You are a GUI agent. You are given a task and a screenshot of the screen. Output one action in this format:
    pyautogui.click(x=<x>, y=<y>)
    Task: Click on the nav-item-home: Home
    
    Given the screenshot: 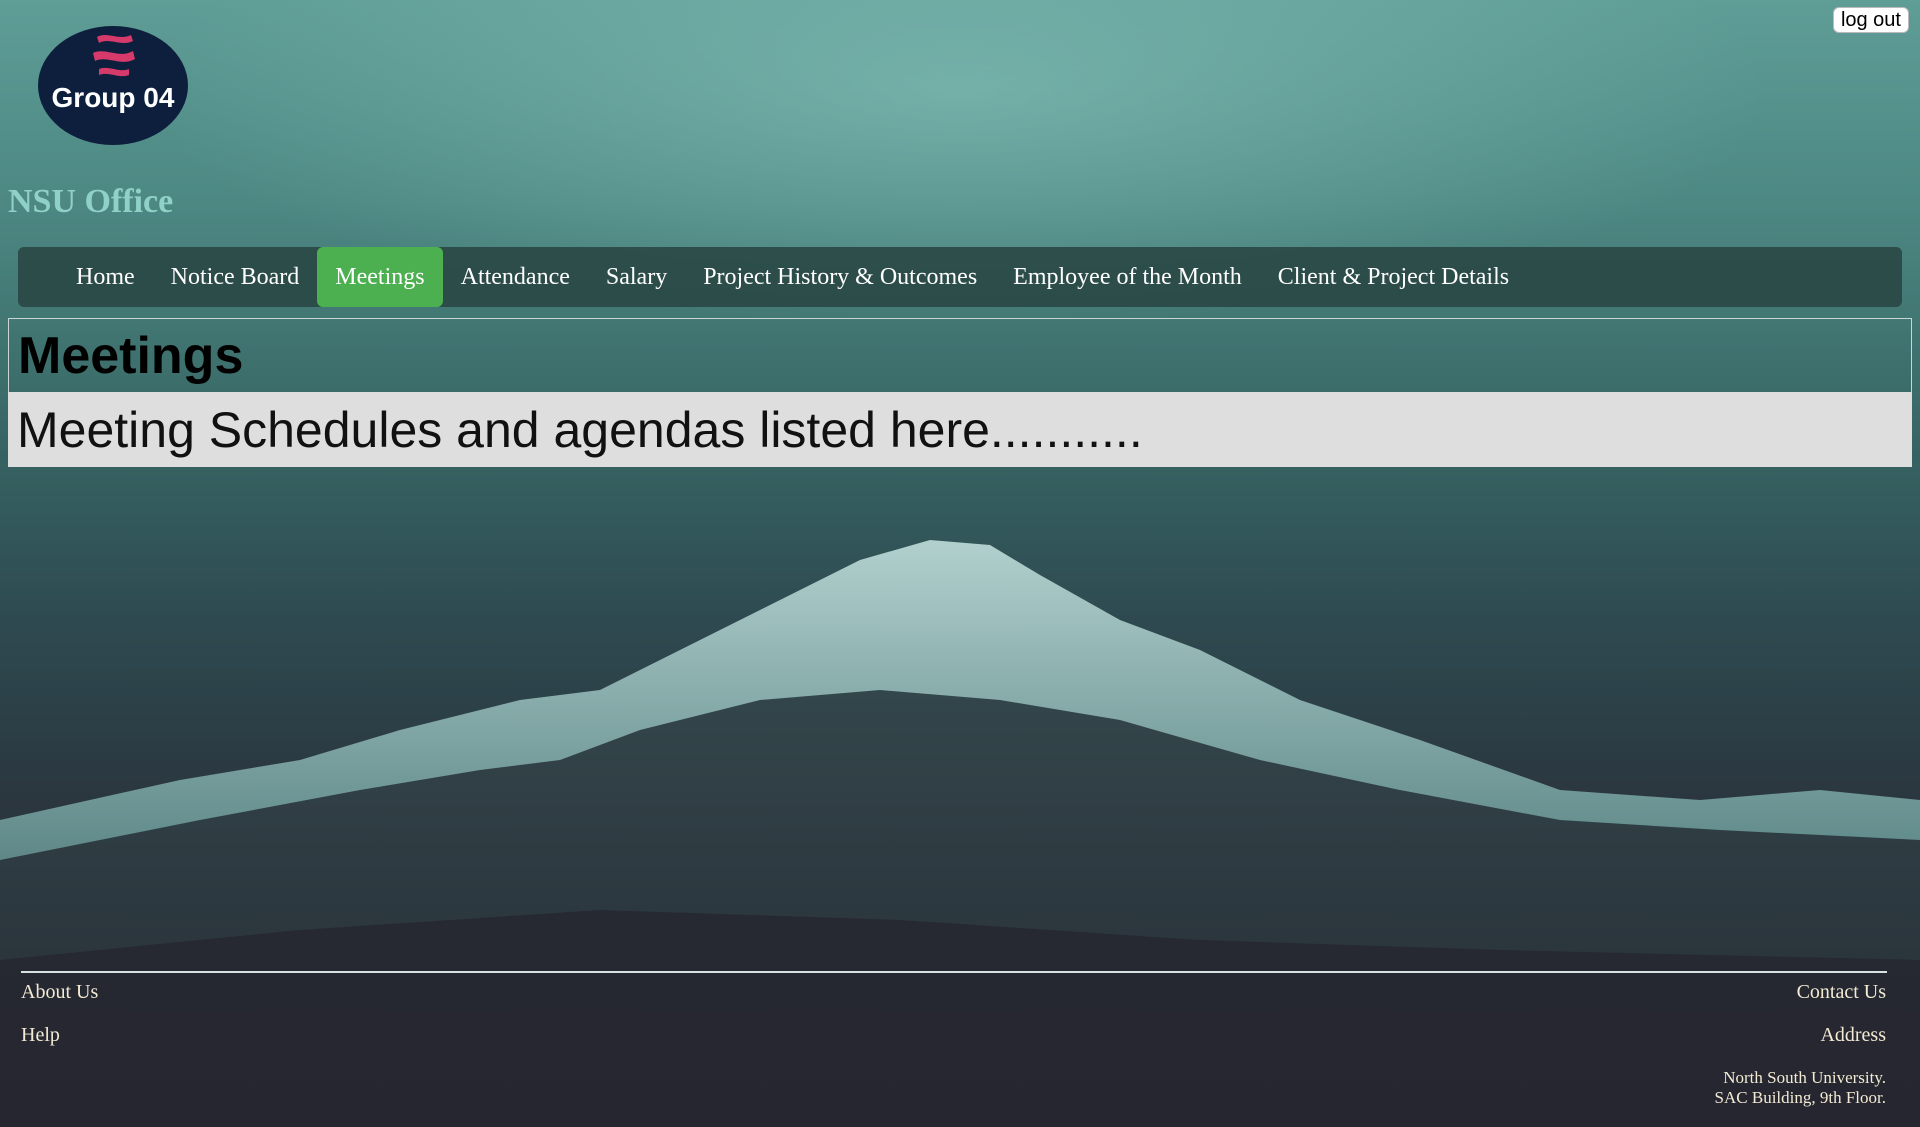 What is the action you would take?
    pyautogui.click(x=105, y=277)
    